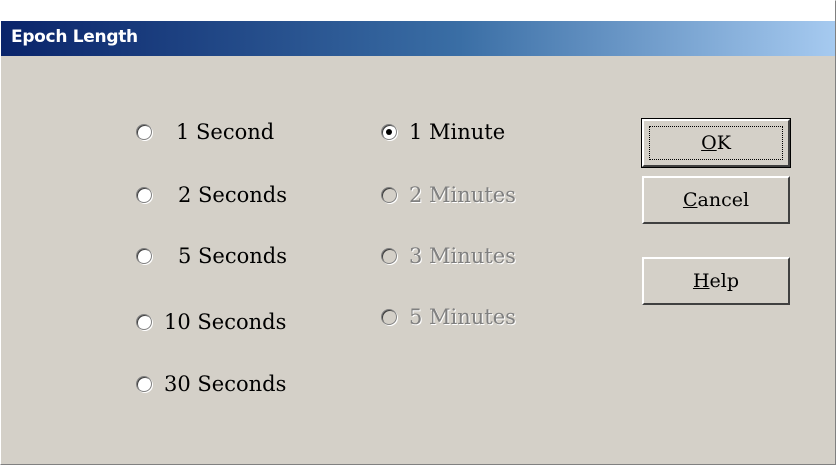  I want to click on radio-2-seconds: 2 Seconds, so click(211, 195).